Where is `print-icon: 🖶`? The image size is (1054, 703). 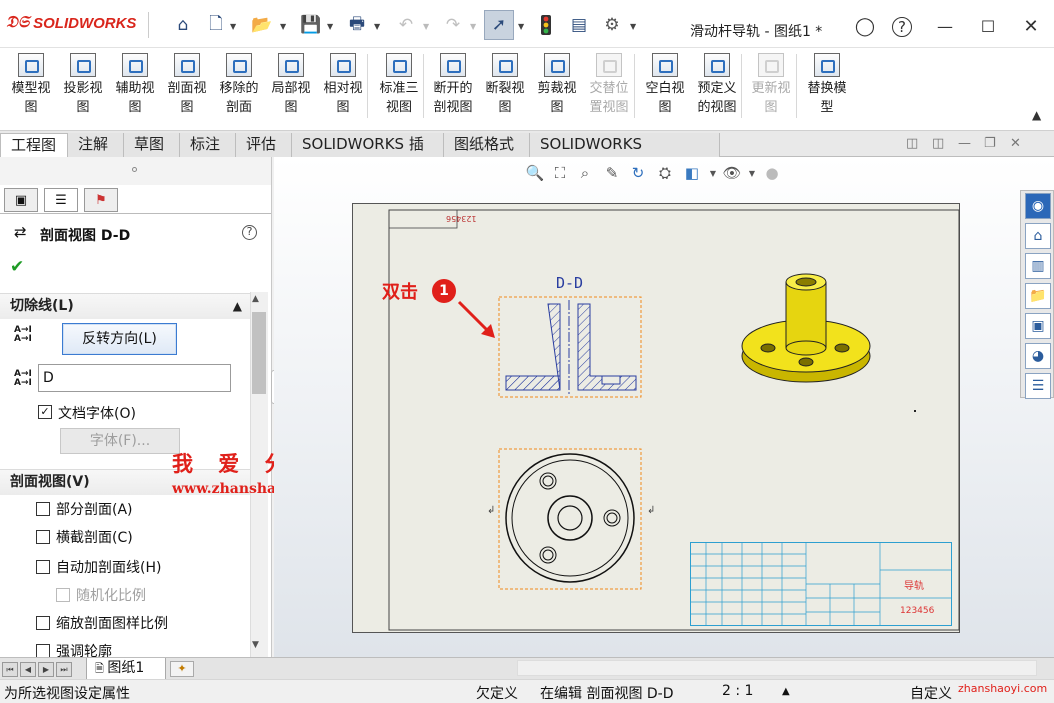 print-icon: 🖶 is located at coordinates (357, 25).